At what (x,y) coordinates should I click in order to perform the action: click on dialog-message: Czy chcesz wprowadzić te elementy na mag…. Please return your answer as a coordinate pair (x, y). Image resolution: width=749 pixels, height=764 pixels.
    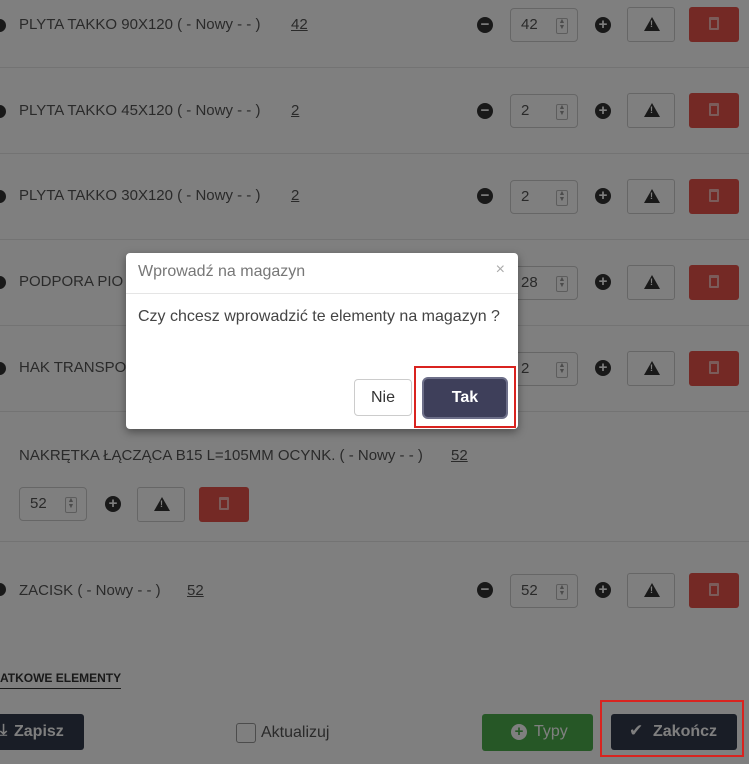
    Looking at the image, I should click on (319, 316).